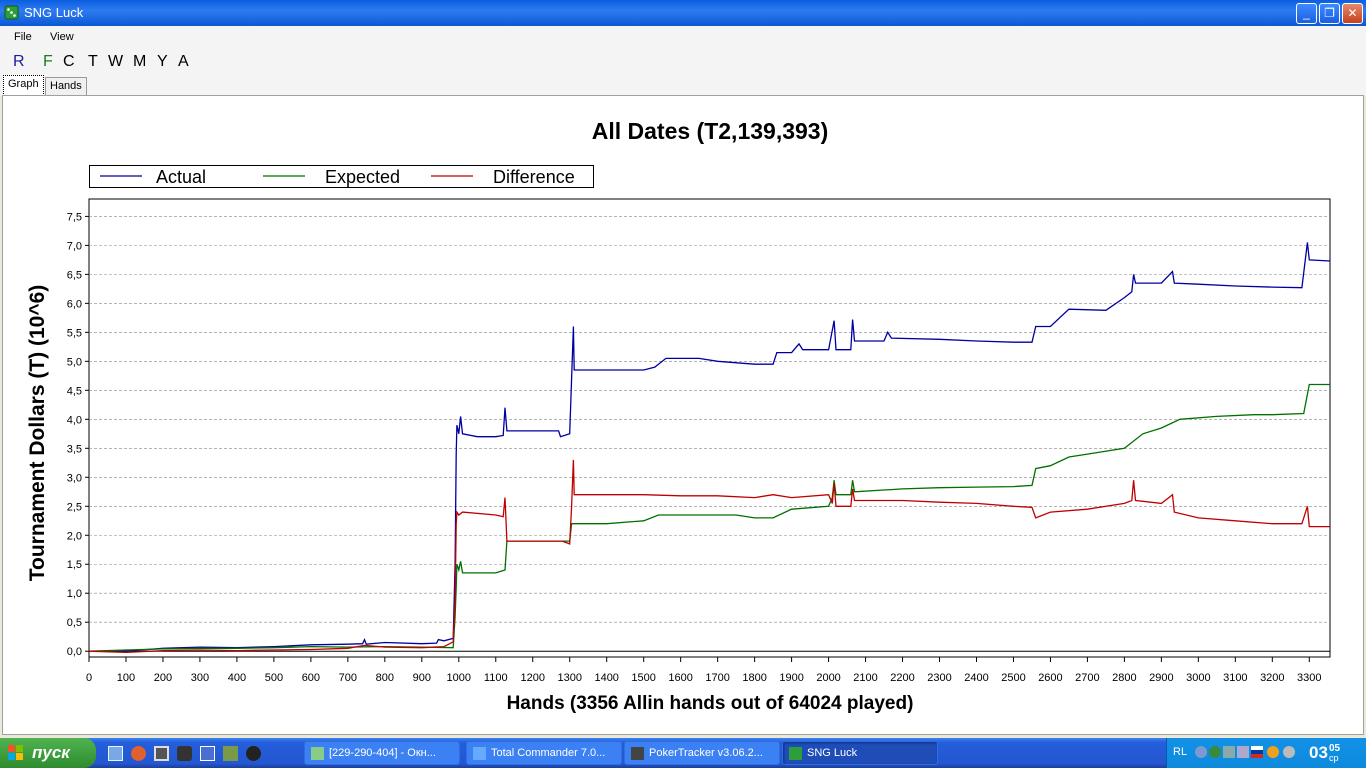 This screenshot has width=1366, height=768. I want to click on toolbar-button-a: A, so click(183, 62).